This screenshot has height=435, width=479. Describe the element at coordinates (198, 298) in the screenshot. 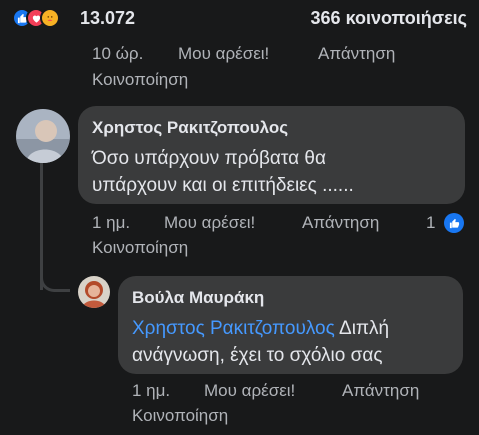

I see `comment-author: Βούλα Μαυράκη` at that location.